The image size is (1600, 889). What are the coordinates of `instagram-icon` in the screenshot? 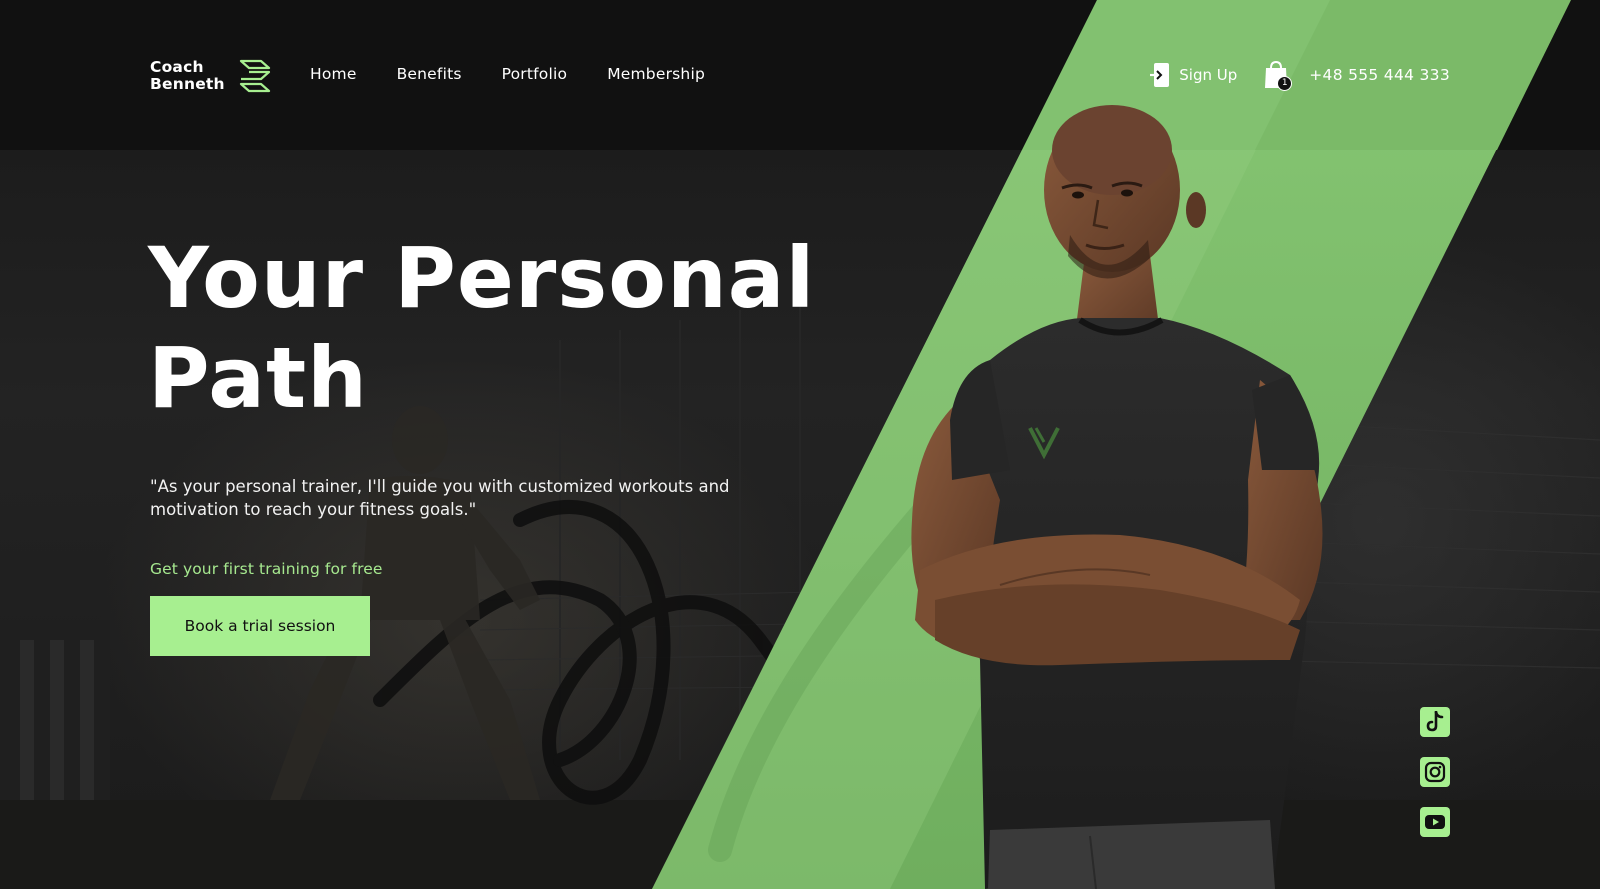 It's located at (1435, 772).